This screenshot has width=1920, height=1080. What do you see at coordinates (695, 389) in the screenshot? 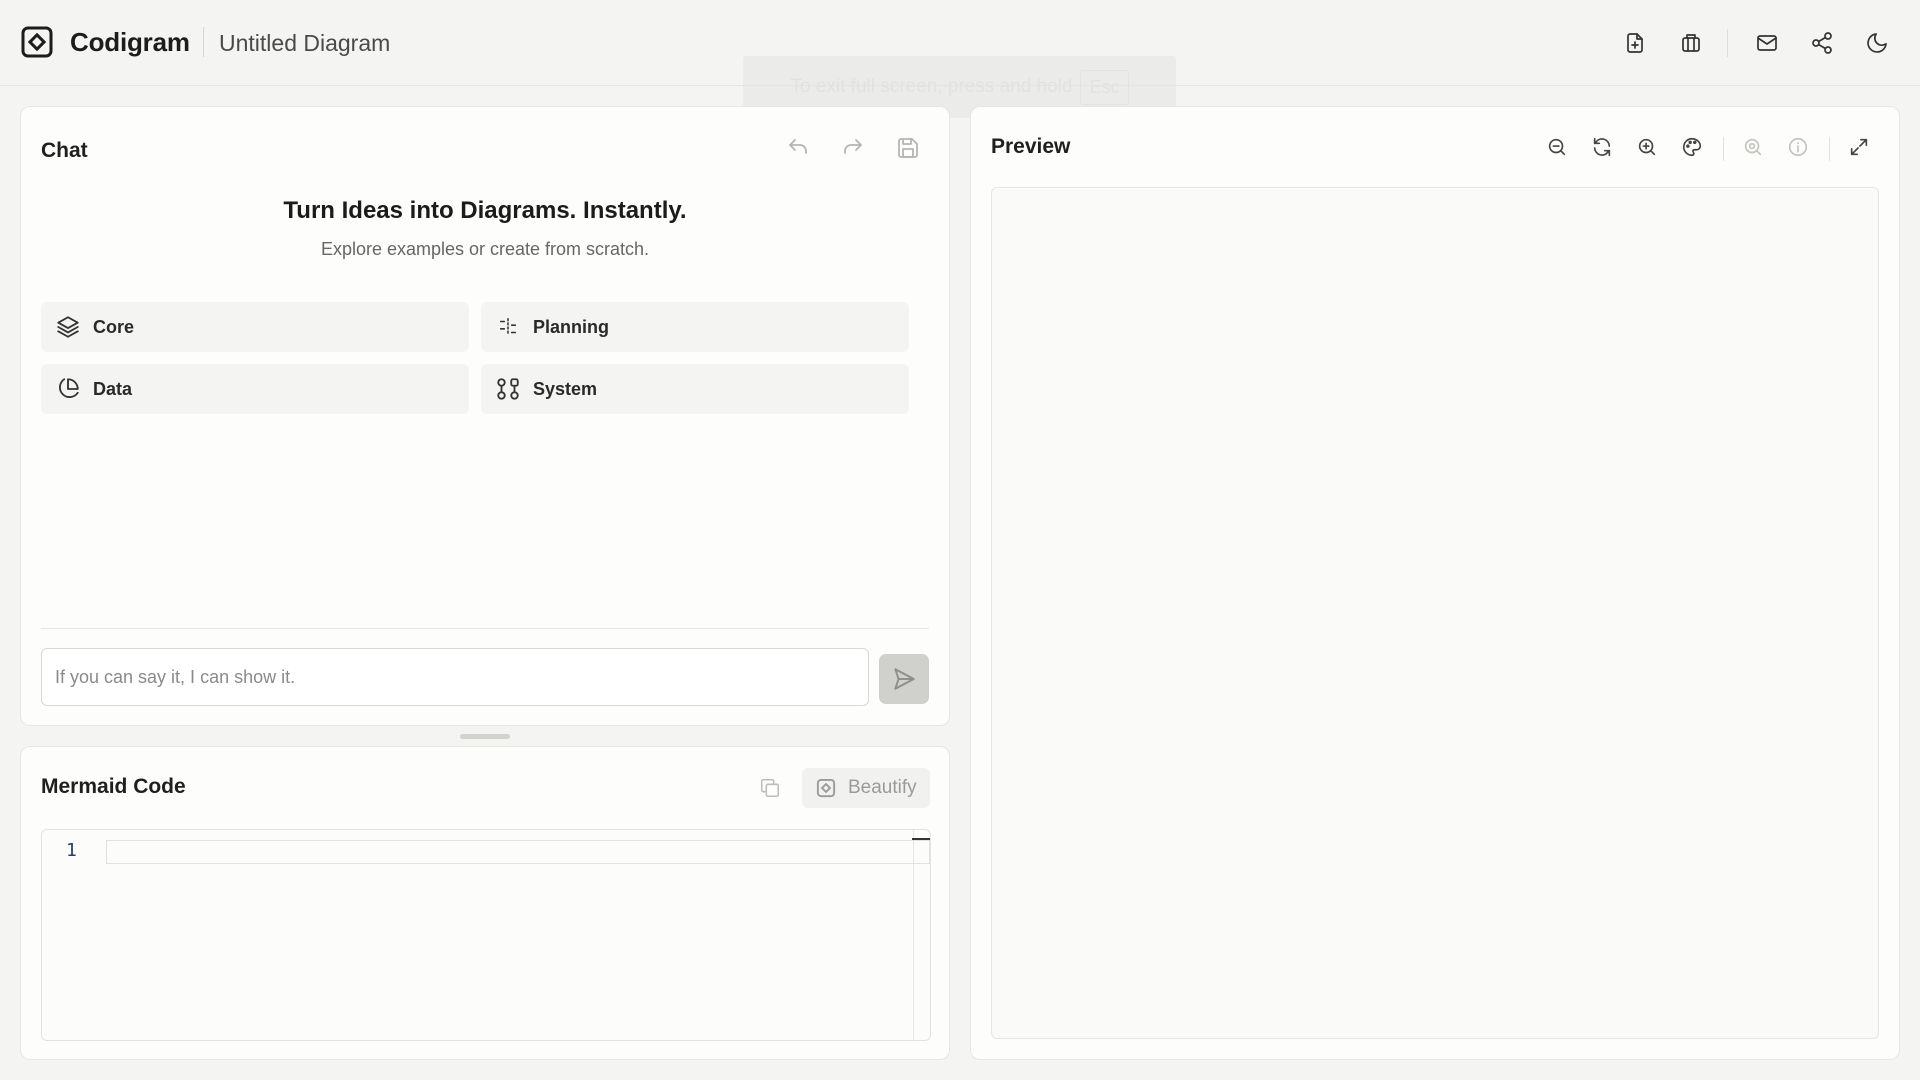
I see `category-system-button: System` at bounding box center [695, 389].